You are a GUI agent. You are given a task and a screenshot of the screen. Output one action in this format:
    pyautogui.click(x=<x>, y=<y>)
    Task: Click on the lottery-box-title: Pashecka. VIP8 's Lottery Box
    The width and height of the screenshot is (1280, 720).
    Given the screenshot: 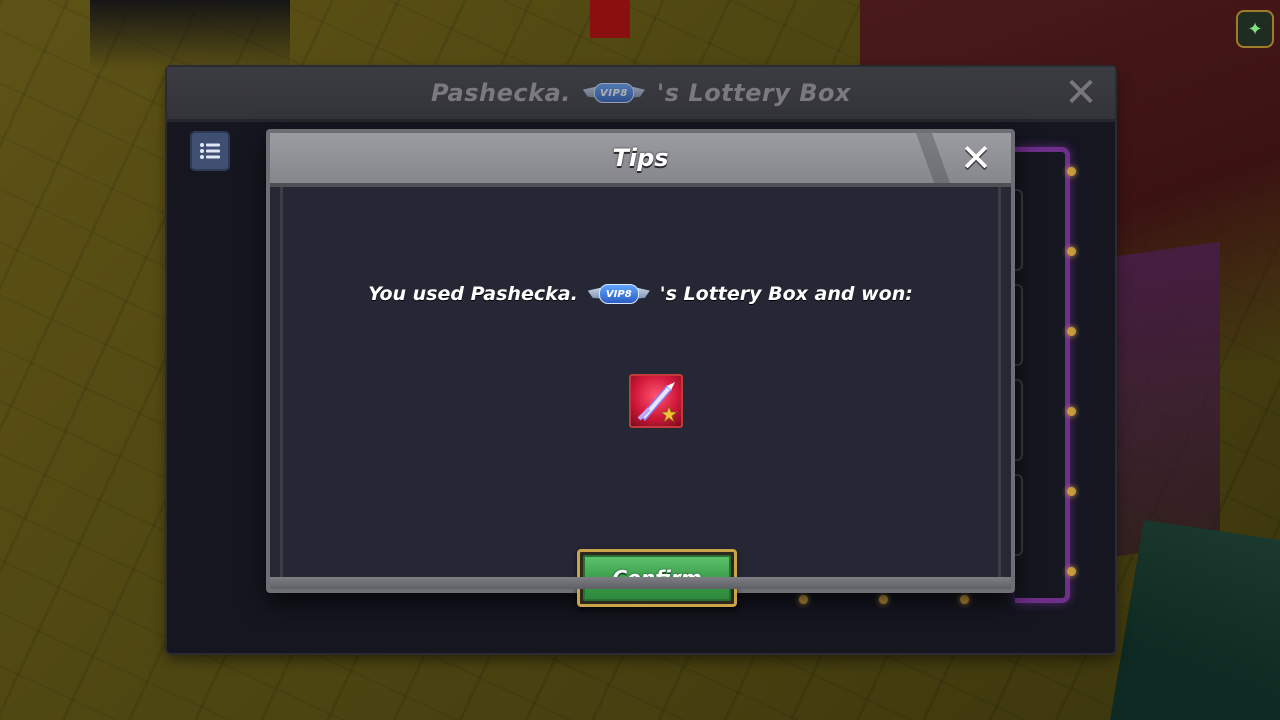 What is the action you would take?
    pyautogui.click(x=641, y=93)
    